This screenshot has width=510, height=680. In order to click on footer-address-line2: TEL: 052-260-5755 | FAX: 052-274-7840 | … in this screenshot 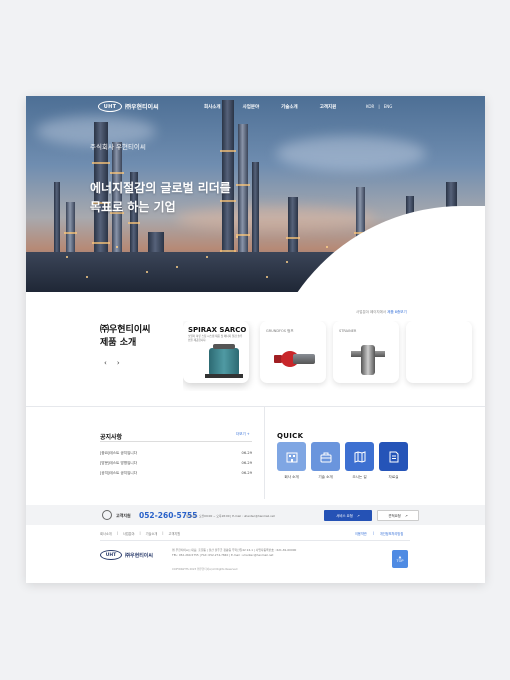, I will do `click(223, 555)`.